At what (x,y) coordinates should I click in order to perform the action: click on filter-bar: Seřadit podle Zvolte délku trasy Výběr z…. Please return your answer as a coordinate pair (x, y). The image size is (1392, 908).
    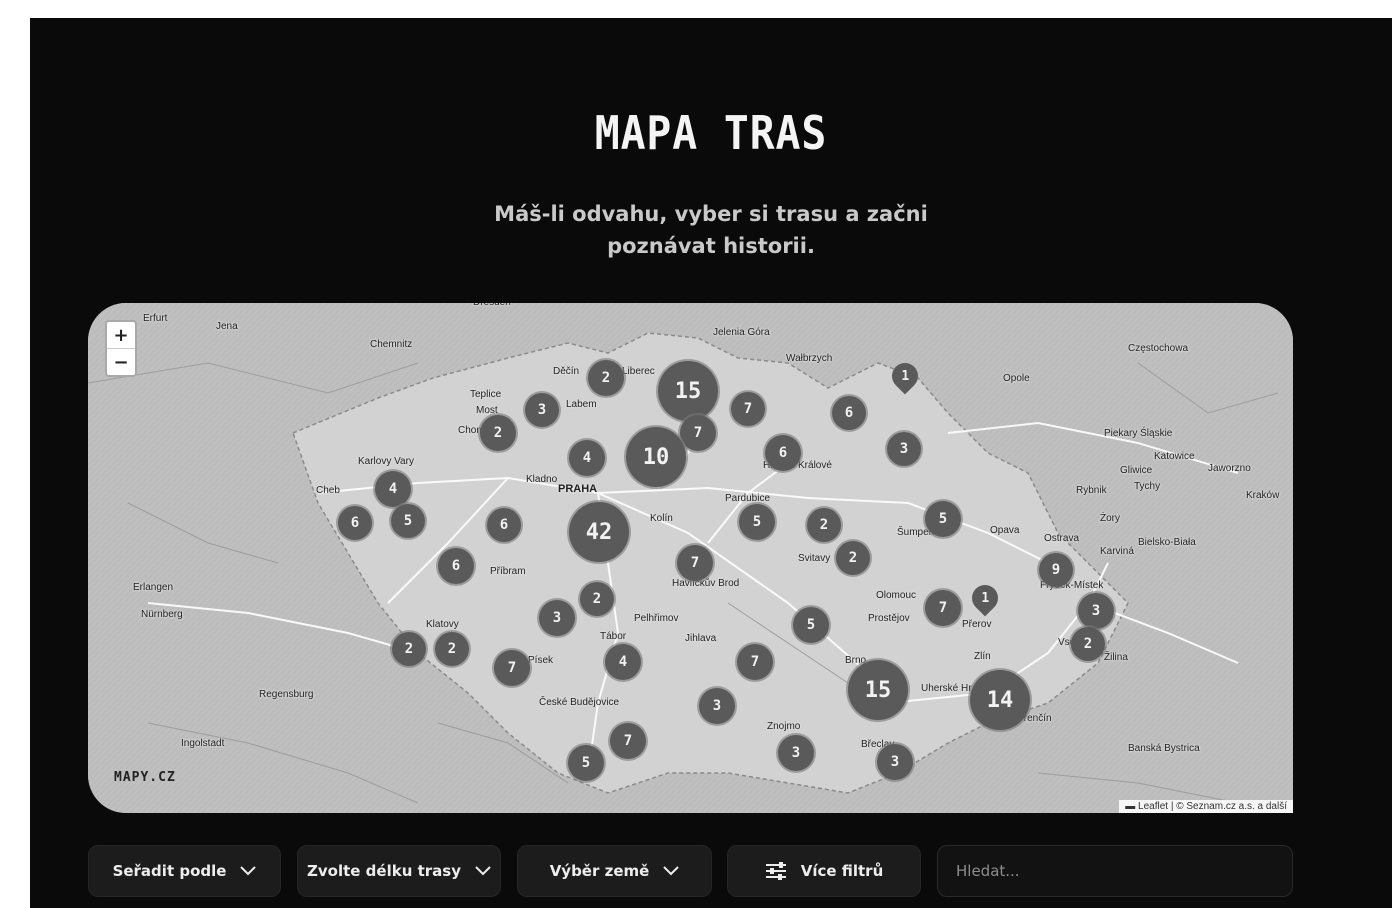
    Looking at the image, I should click on (690, 871).